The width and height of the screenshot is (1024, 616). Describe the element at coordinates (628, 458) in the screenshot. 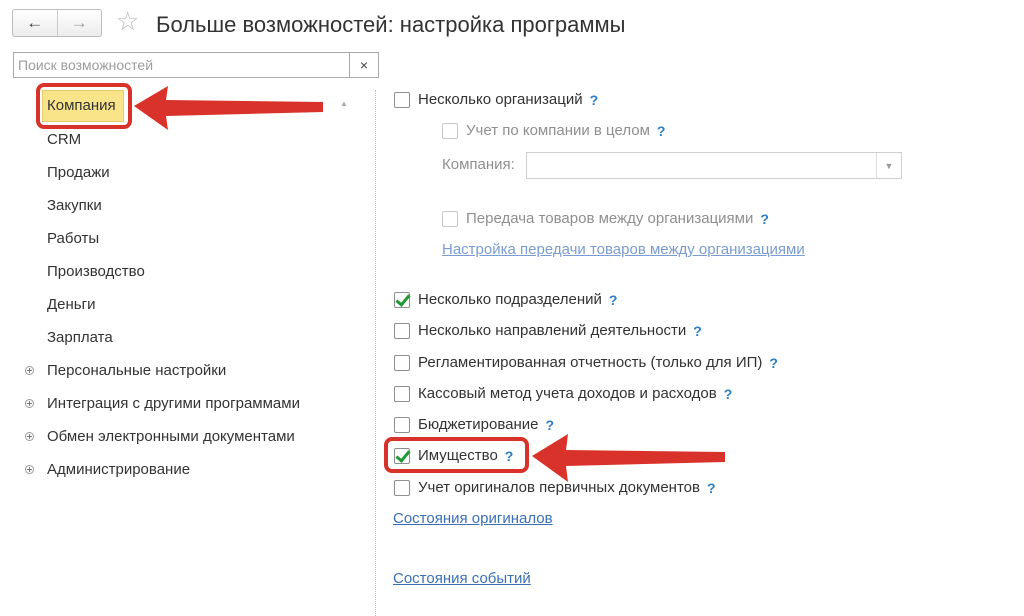

I see `annotation-arrow-property` at that location.